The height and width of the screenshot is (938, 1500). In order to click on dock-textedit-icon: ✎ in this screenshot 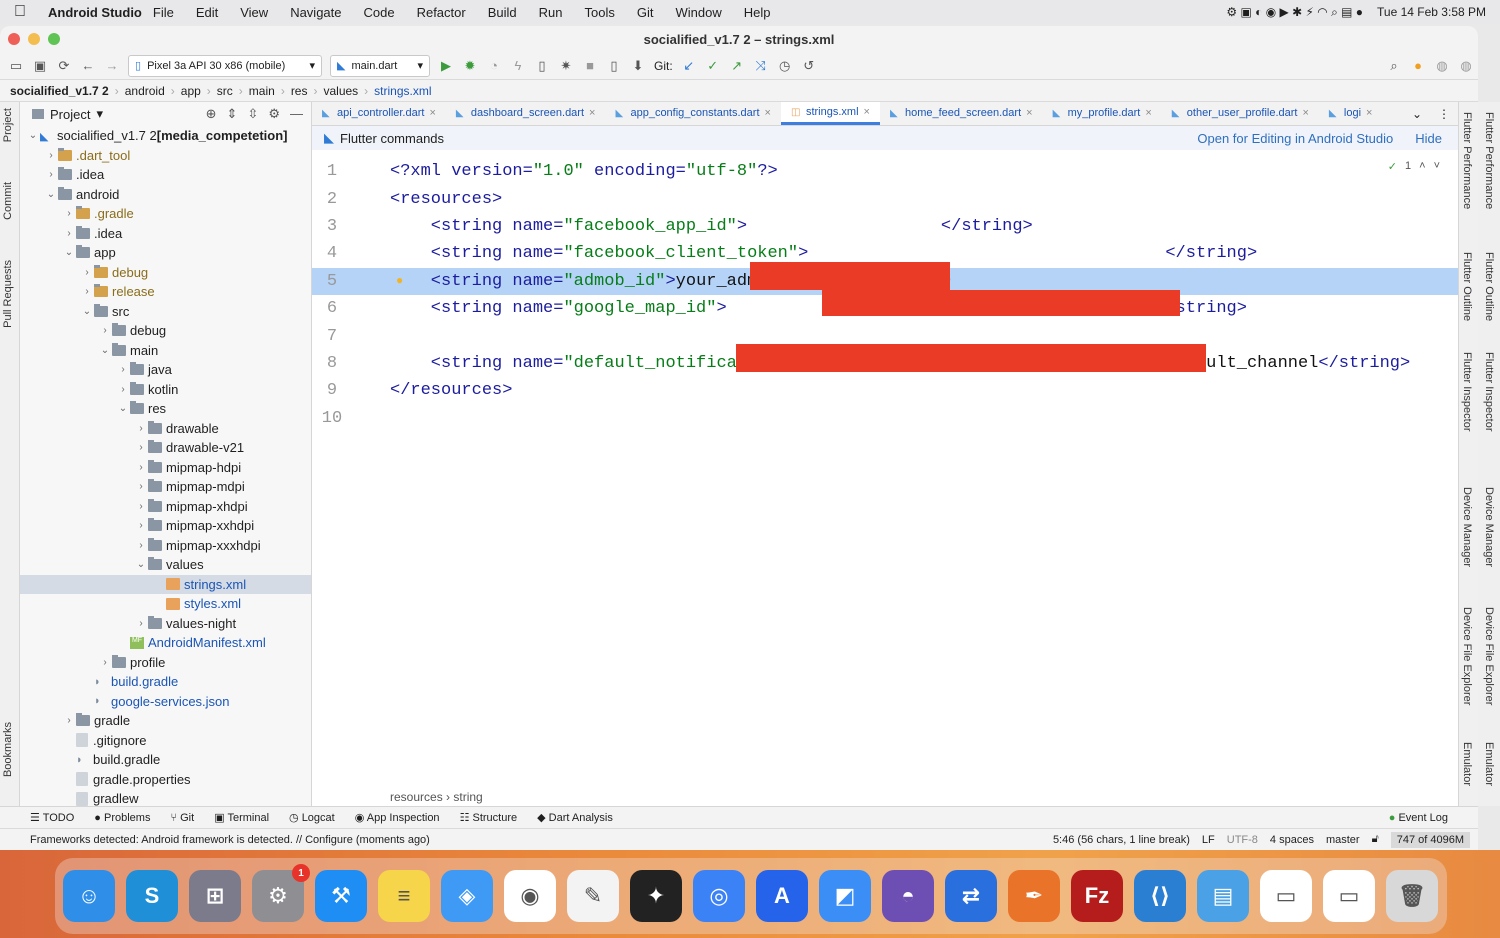, I will do `click(593, 896)`.